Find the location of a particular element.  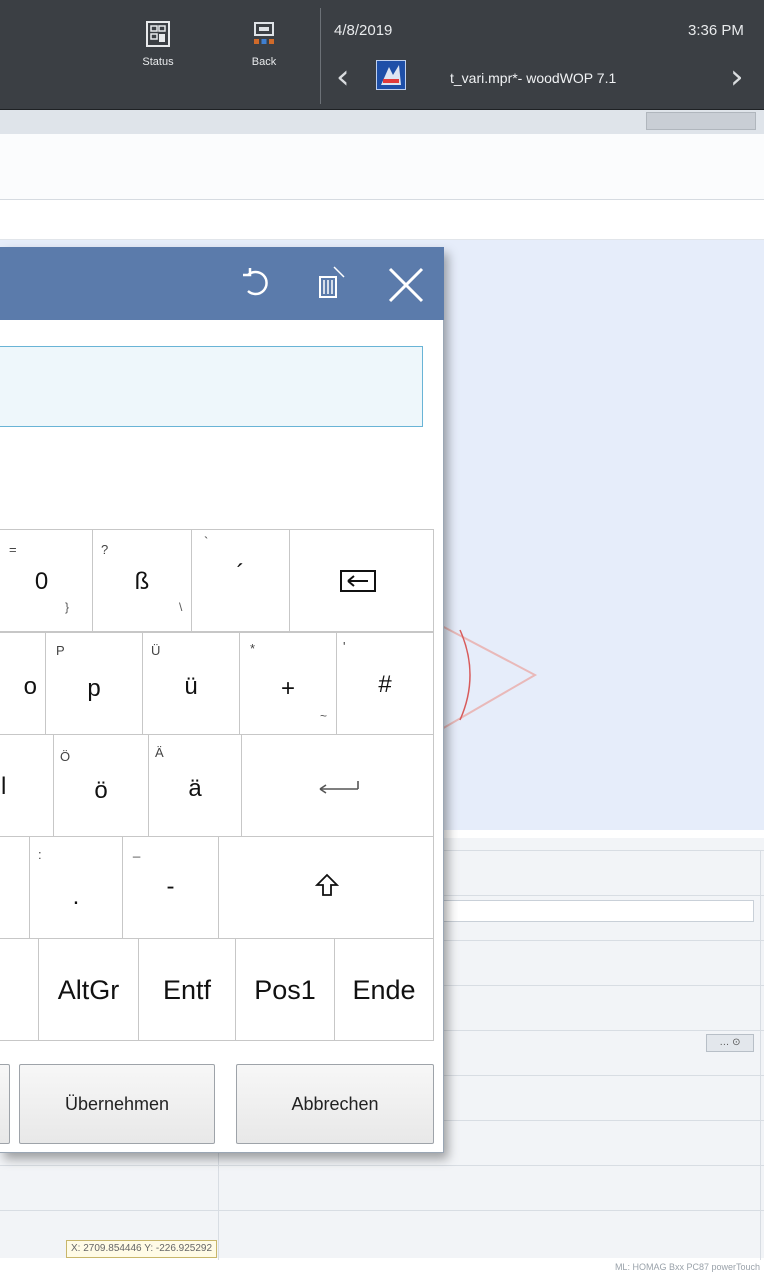

chevron-left-icon: ‹ is located at coordinates (343, 77).